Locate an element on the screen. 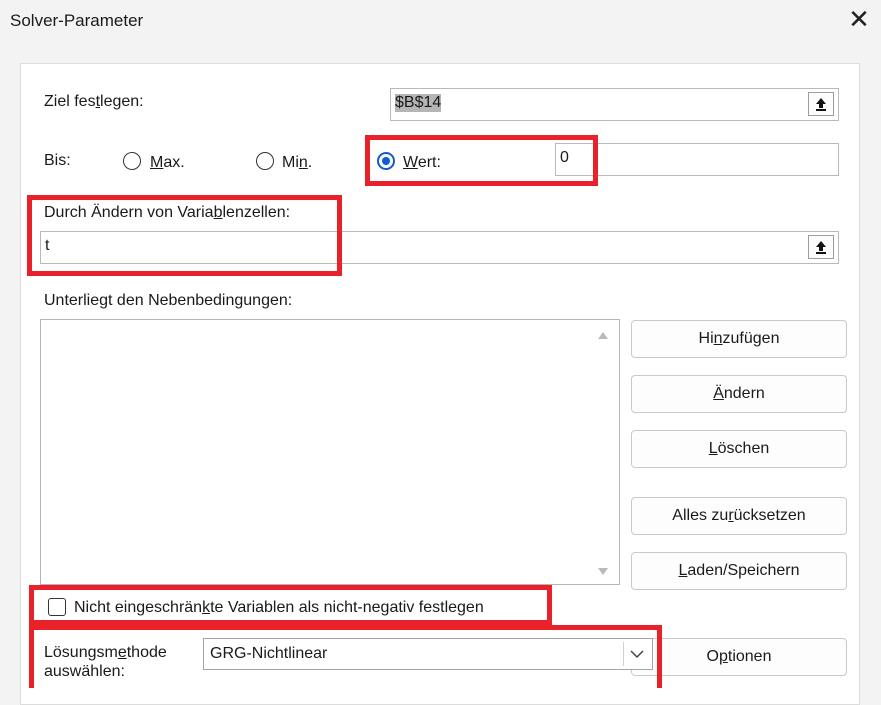 Image resolution: width=881 pixels, height=705 pixels. min-radio is located at coordinates (265, 161).